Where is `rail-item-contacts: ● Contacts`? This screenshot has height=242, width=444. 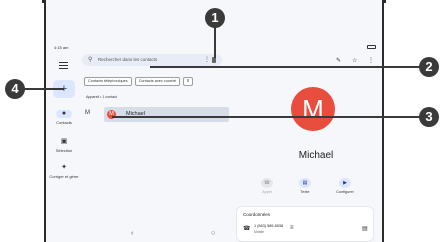 rail-item-contacts: ● Contacts is located at coordinates (64, 117).